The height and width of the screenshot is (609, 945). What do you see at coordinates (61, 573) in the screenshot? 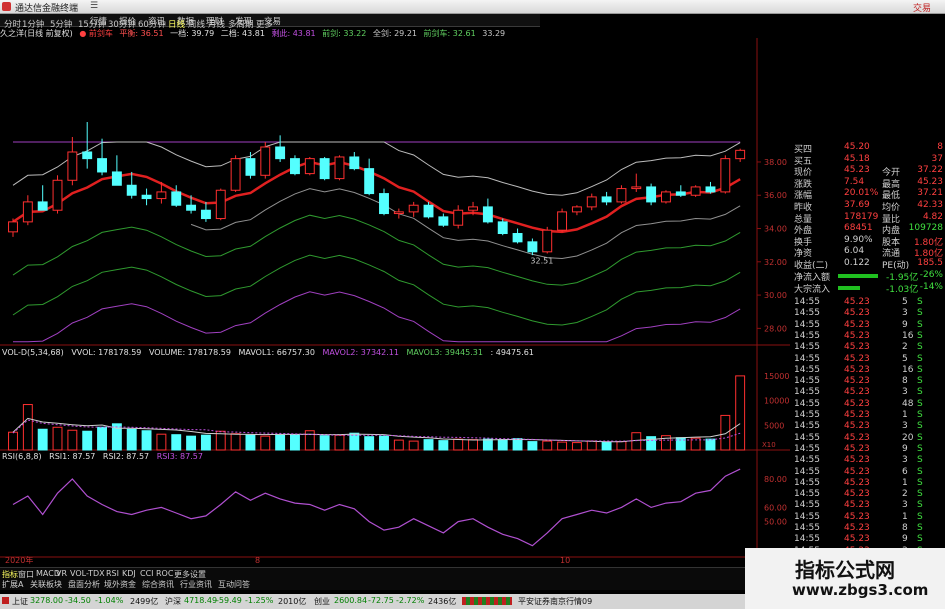
I see `indicator-tab-3: VR` at bounding box center [61, 573].